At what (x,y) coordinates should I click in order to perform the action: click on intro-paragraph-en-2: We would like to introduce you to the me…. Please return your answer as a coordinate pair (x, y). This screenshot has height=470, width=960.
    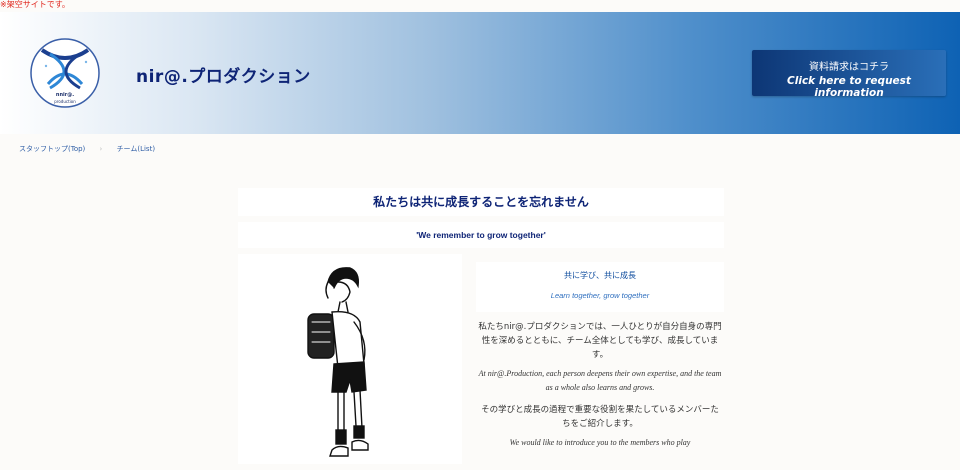
    Looking at the image, I should click on (600, 442).